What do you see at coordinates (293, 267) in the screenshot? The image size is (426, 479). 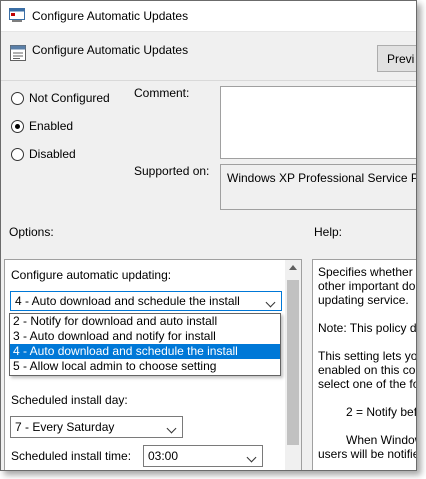 I see `scroll-up-arrow-icon` at bounding box center [293, 267].